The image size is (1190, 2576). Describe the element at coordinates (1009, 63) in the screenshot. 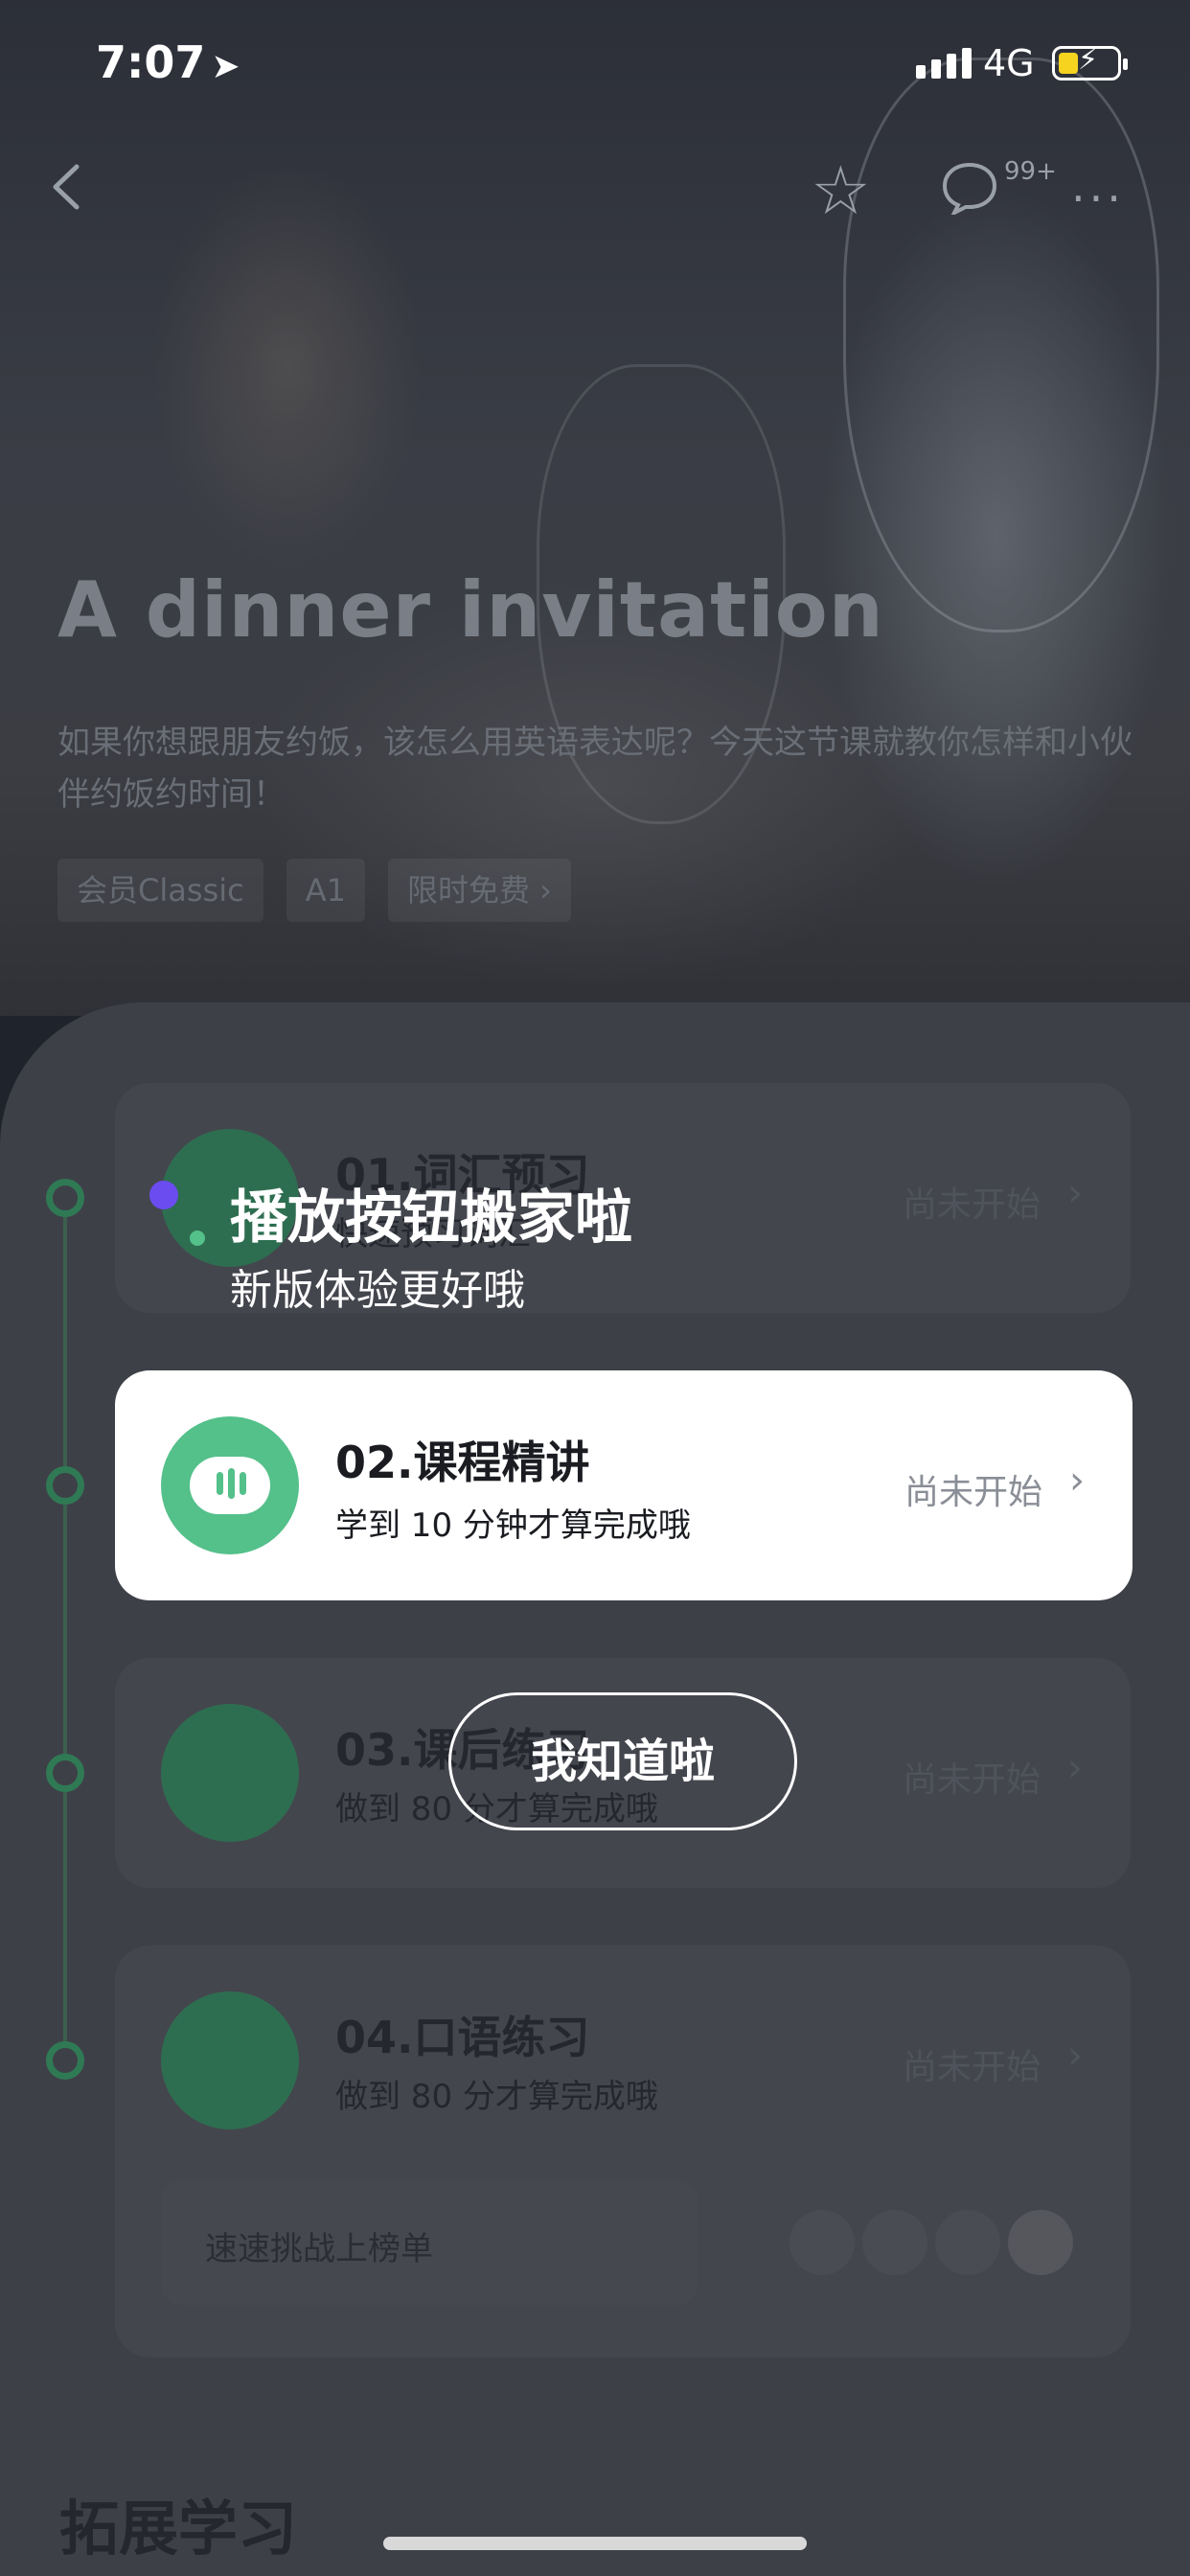

I see `network-type: 4G` at that location.